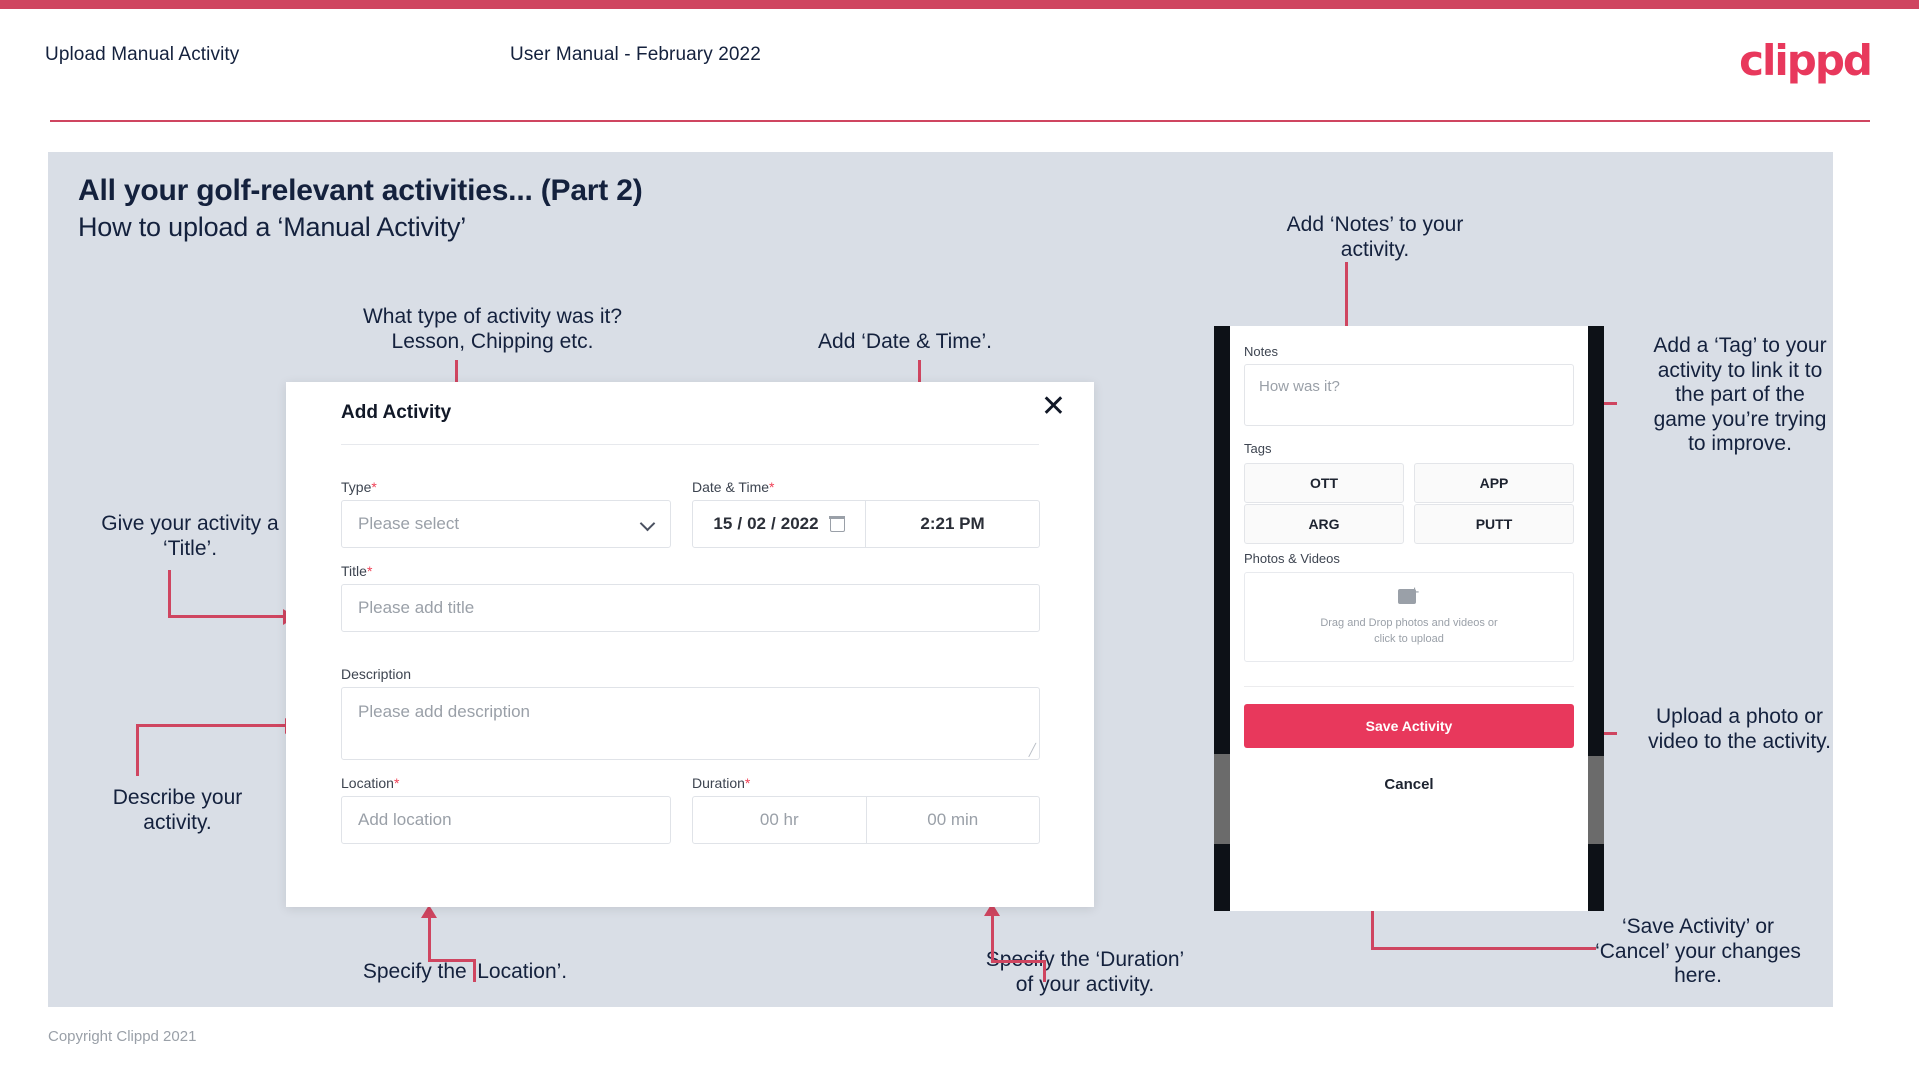 The width and height of the screenshot is (1919, 1079). I want to click on date-sep-1: /, so click(740, 523).